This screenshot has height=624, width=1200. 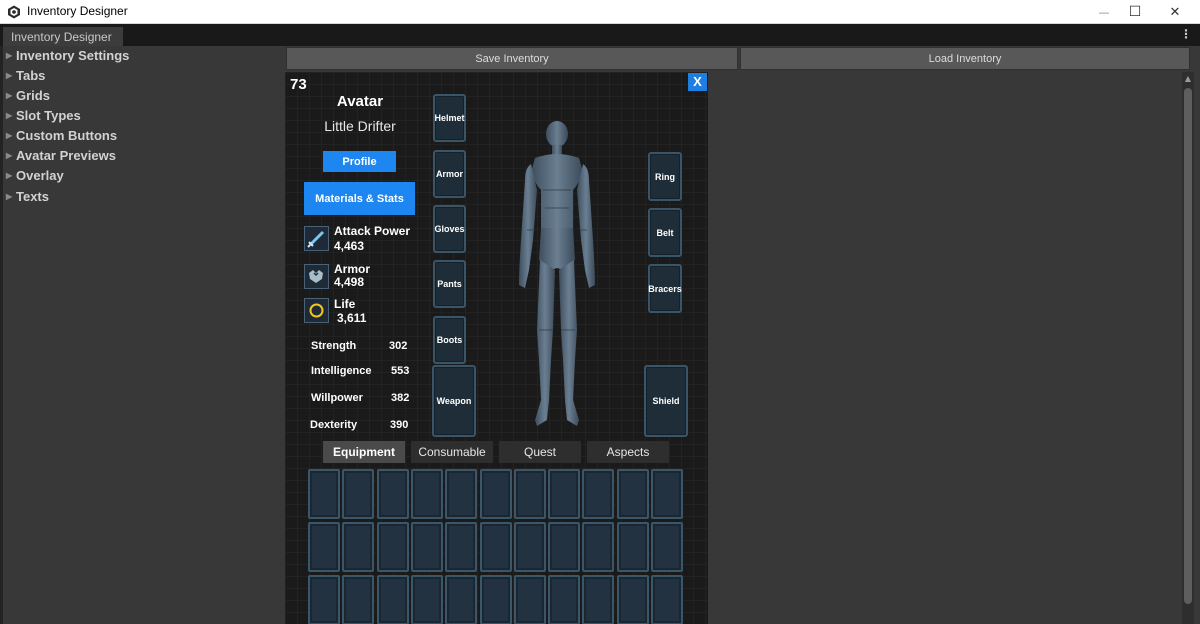 I want to click on sidebar-item-label: Slot Types, so click(x=48, y=115).